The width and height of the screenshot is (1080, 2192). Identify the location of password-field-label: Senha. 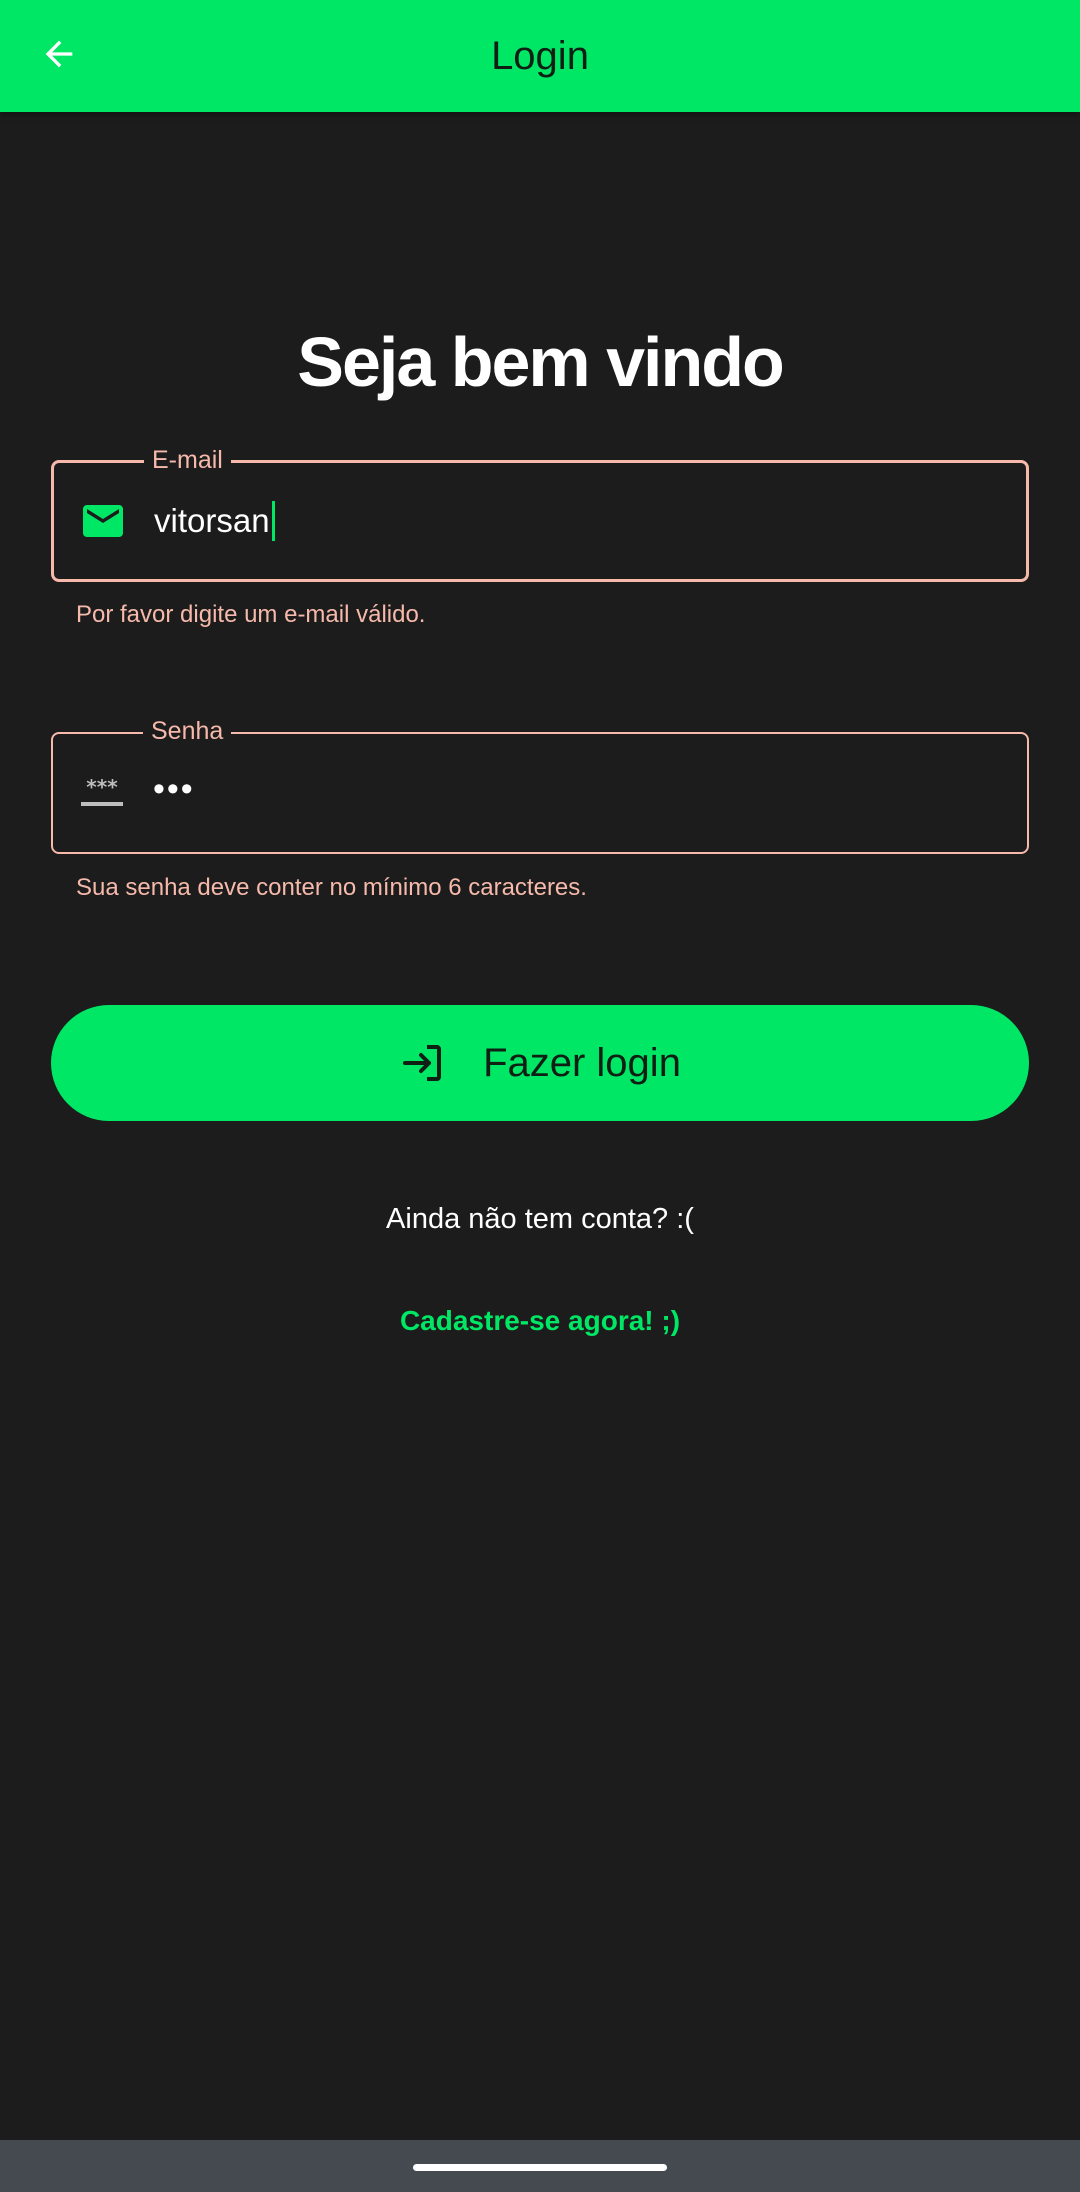
(187, 731).